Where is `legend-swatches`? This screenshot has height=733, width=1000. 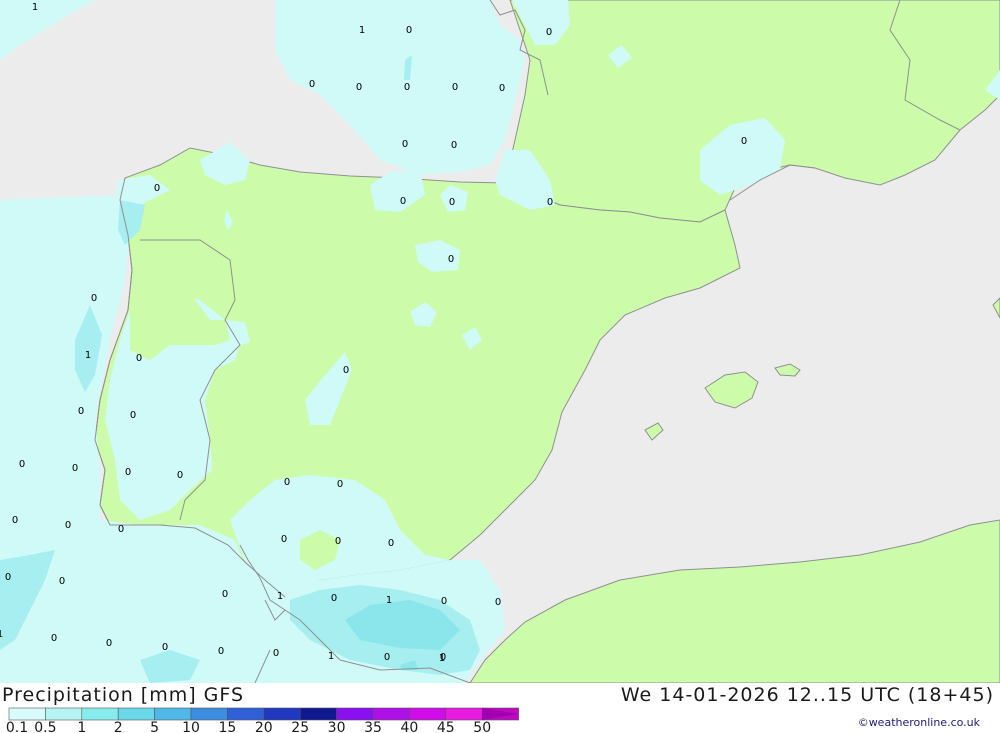
legend-swatches is located at coordinates (263, 714).